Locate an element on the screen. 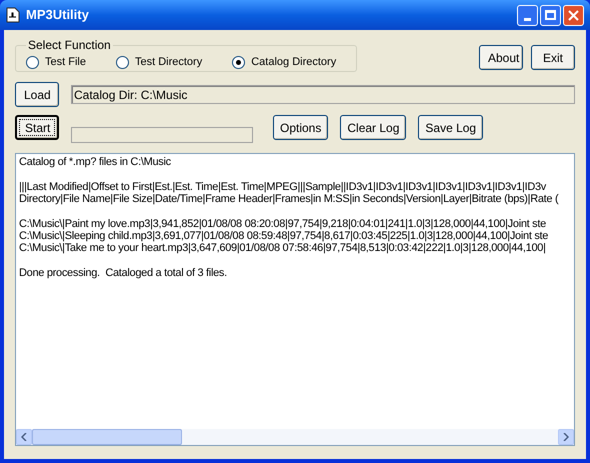 The width and height of the screenshot is (590, 463). group-title: Select Function is located at coordinates (69, 45).